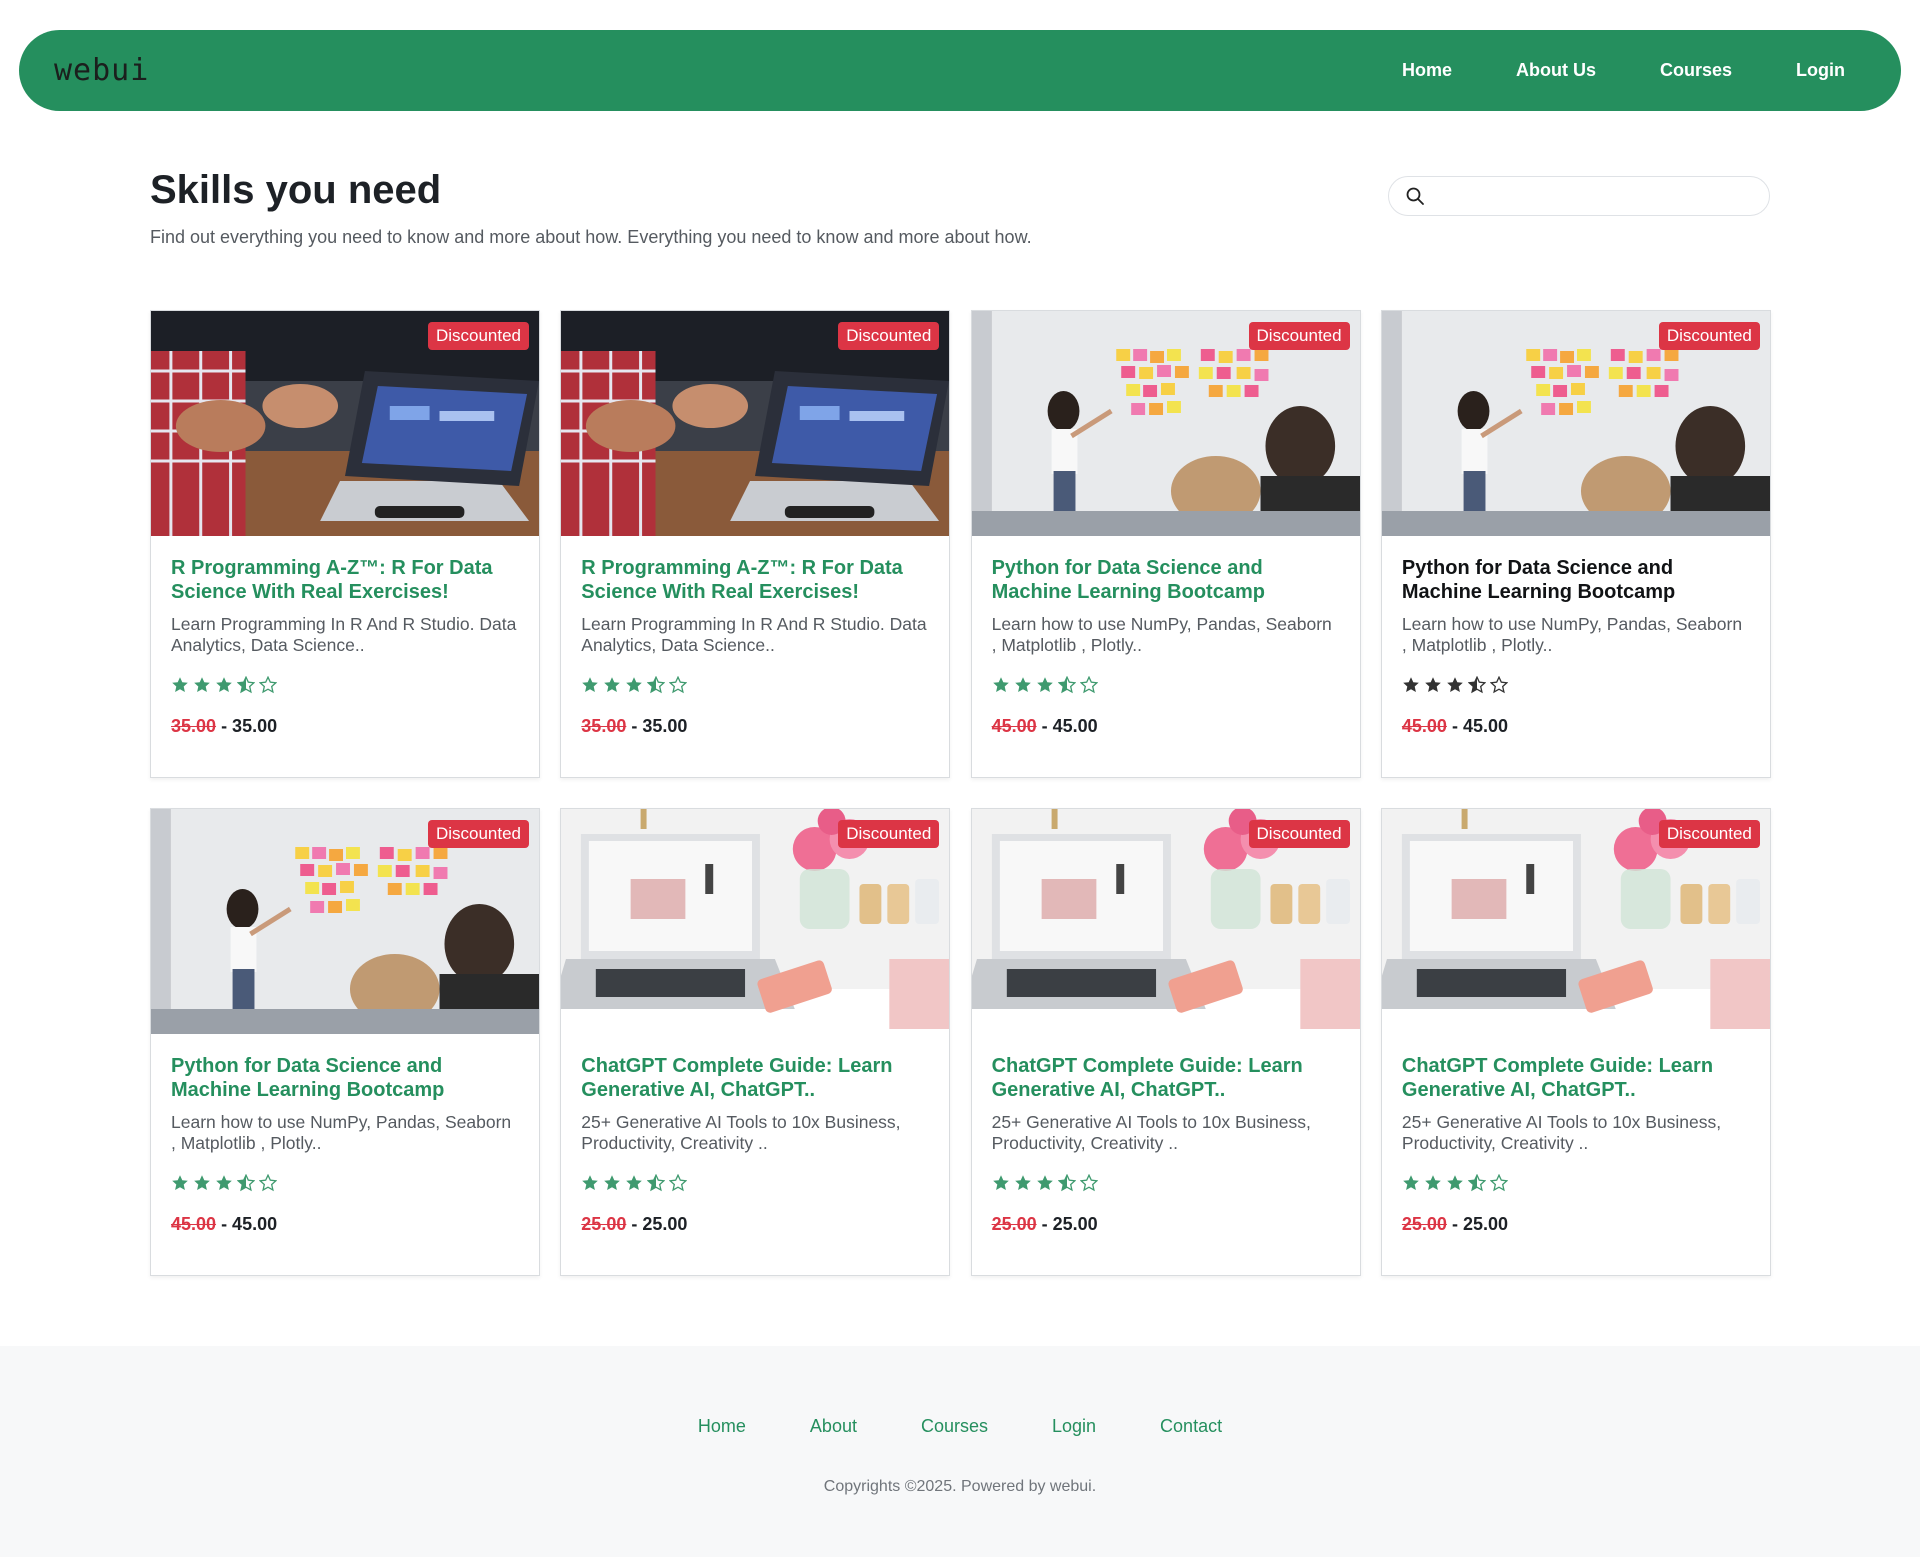 This screenshot has height=1557, width=1920. Describe the element at coordinates (1594, 196) in the screenshot. I see `search-input` at that location.